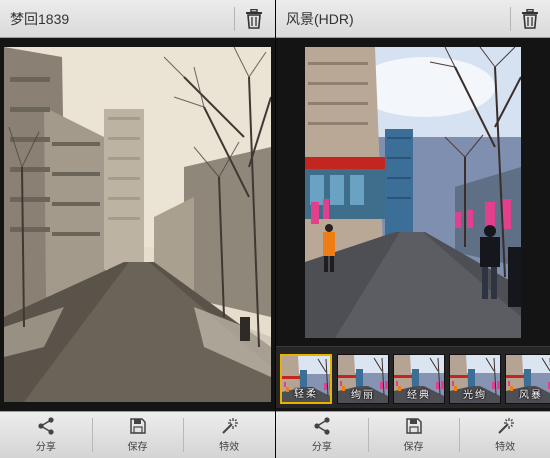 The image size is (550, 458). What do you see at coordinates (527, 379) in the screenshot?
I see `filter-thumb-storm: 风暴` at bounding box center [527, 379].